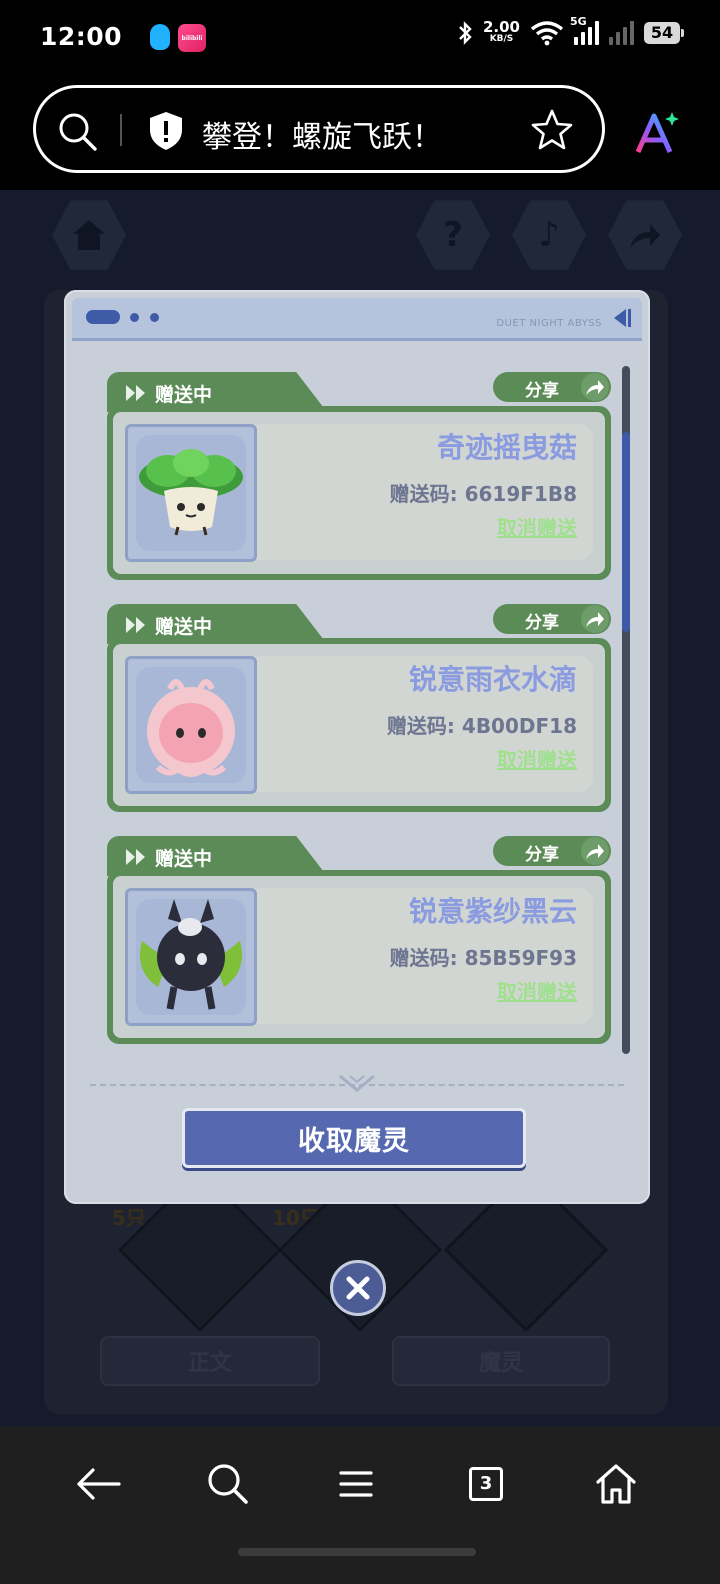 The width and height of the screenshot is (720, 1584). I want to click on scrollbar-thumb, so click(626, 532).